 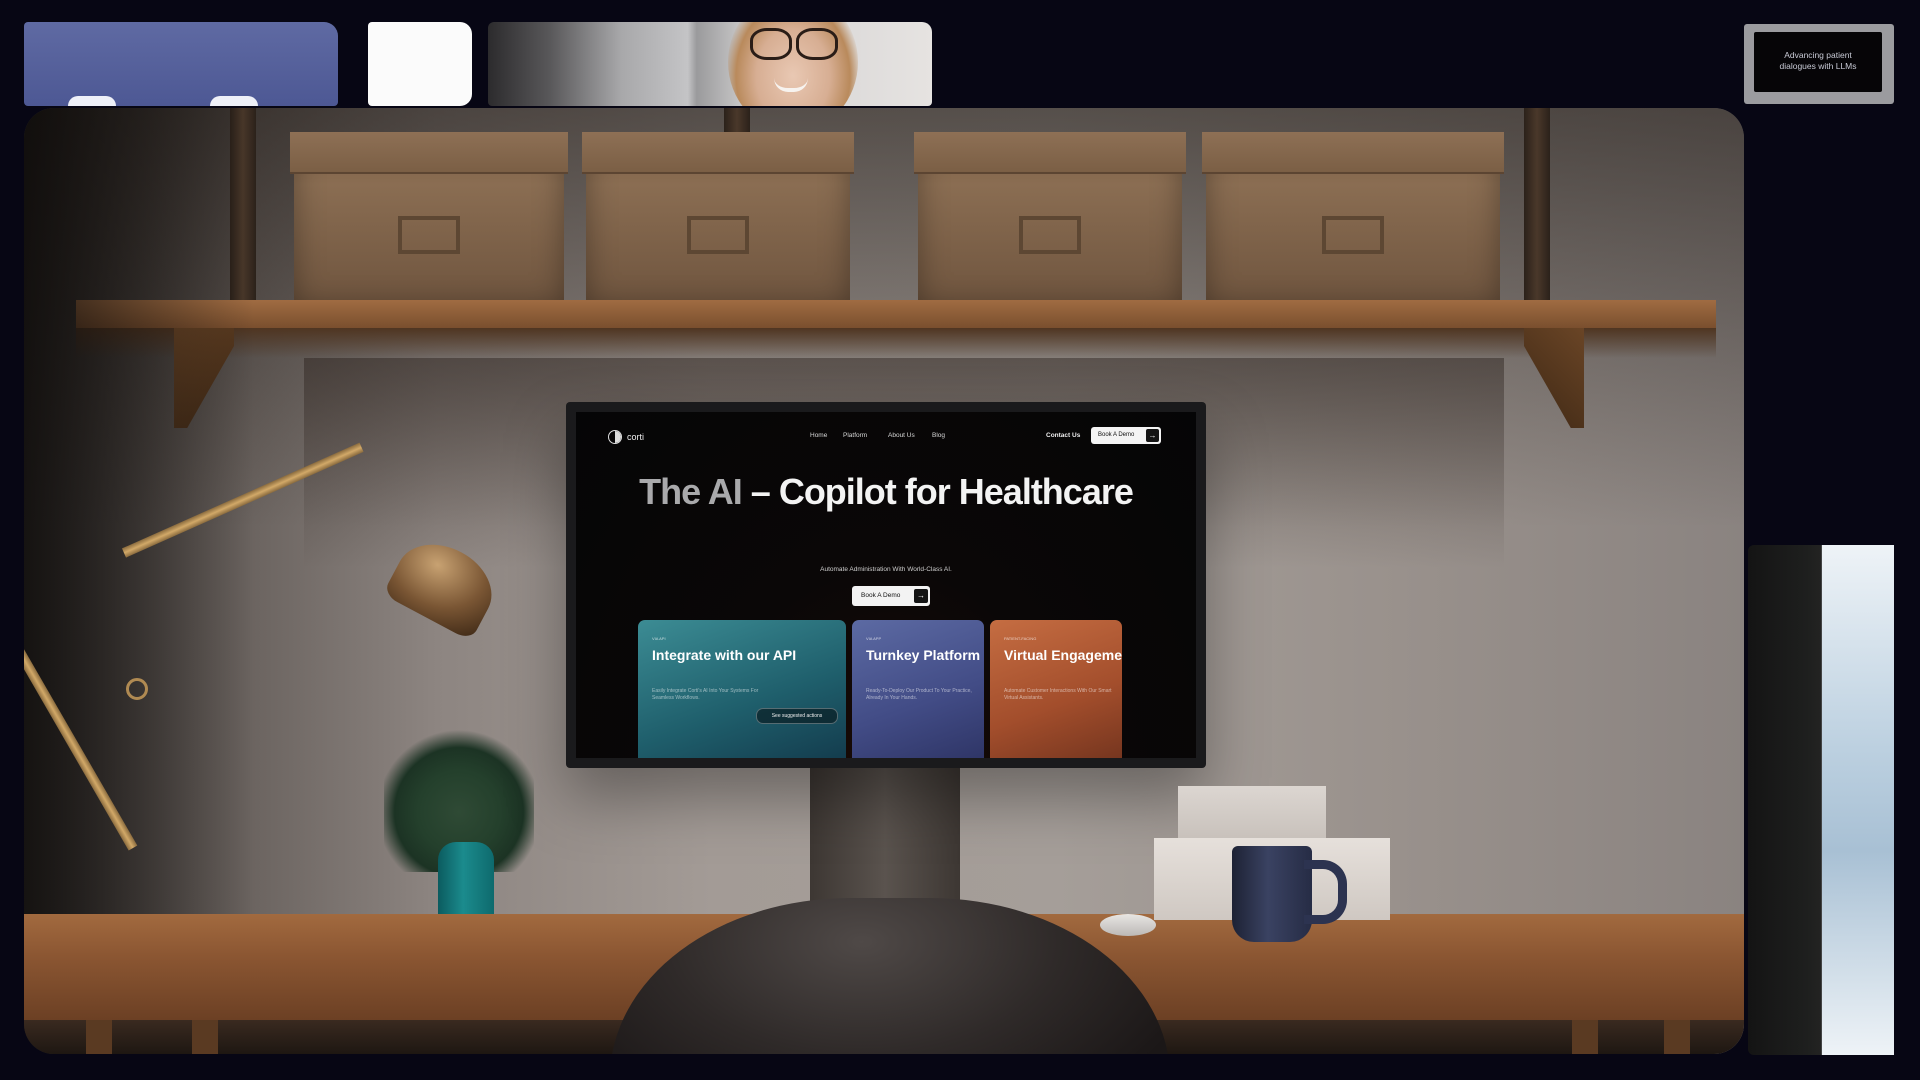 I want to click on hero-cta-label: Book A Demo, so click(x=881, y=595).